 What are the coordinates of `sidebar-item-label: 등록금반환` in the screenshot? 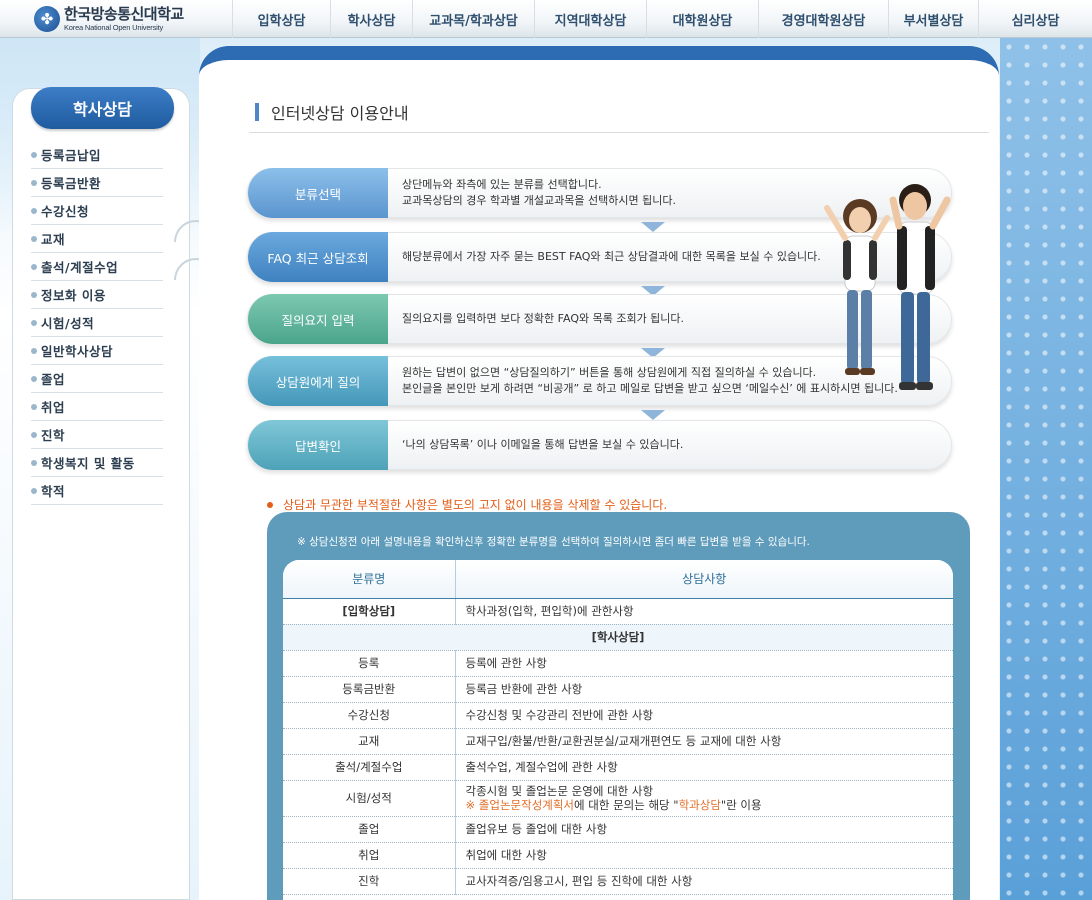 It's located at (71, 183).